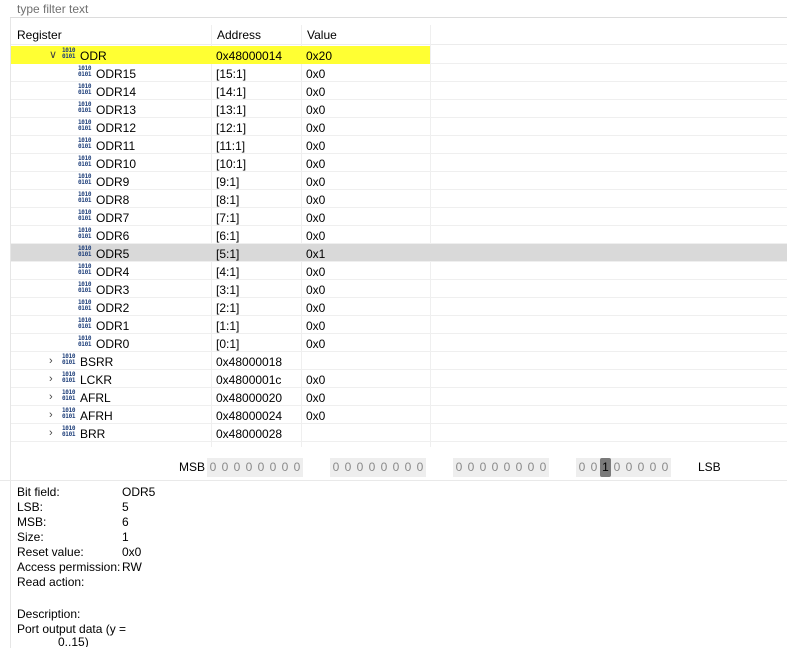 The image size is (787, 648). What do you see at coordinates (605, 467) in the screenshot?
I see `bit-cell-selected: 1` at bounding box center [605, 467].